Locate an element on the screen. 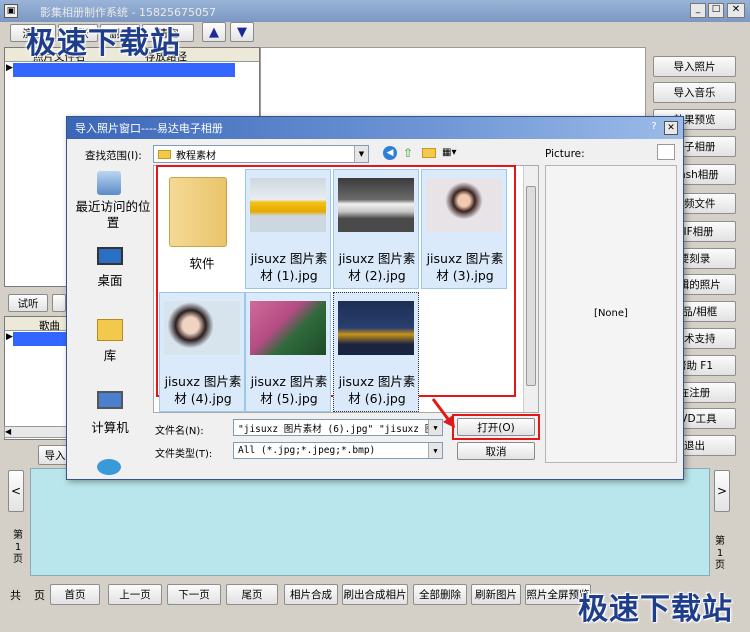 The height and width of the screenshot is (632, 750). dialog-help-icon: ? is located at coordinates (654, 128).